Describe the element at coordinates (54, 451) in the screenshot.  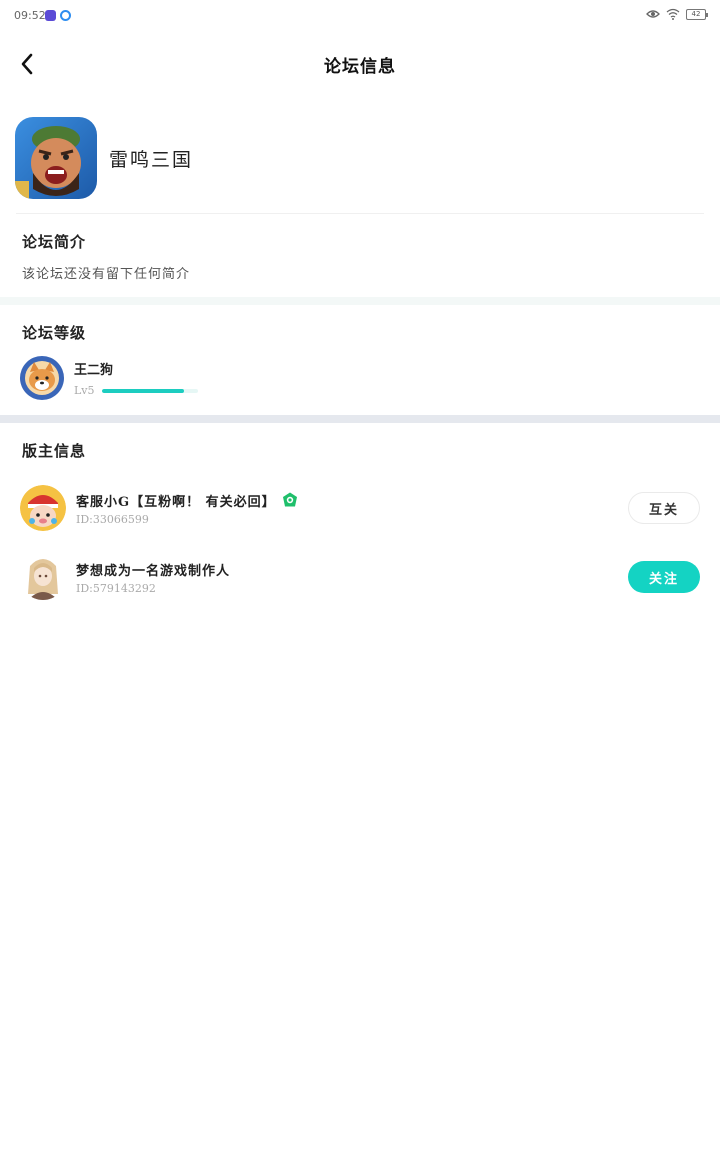
I see `moderators-title: 版主信息` at that location.